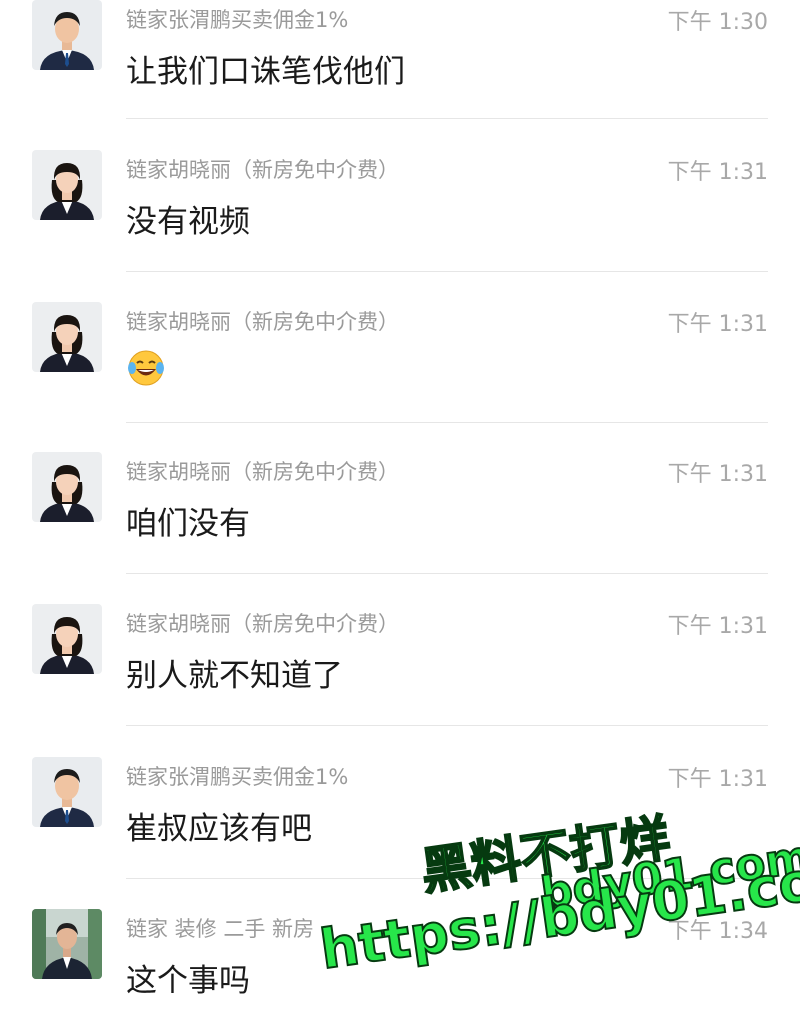  I want to click on message-text: 没有视频, so click(188, 222).